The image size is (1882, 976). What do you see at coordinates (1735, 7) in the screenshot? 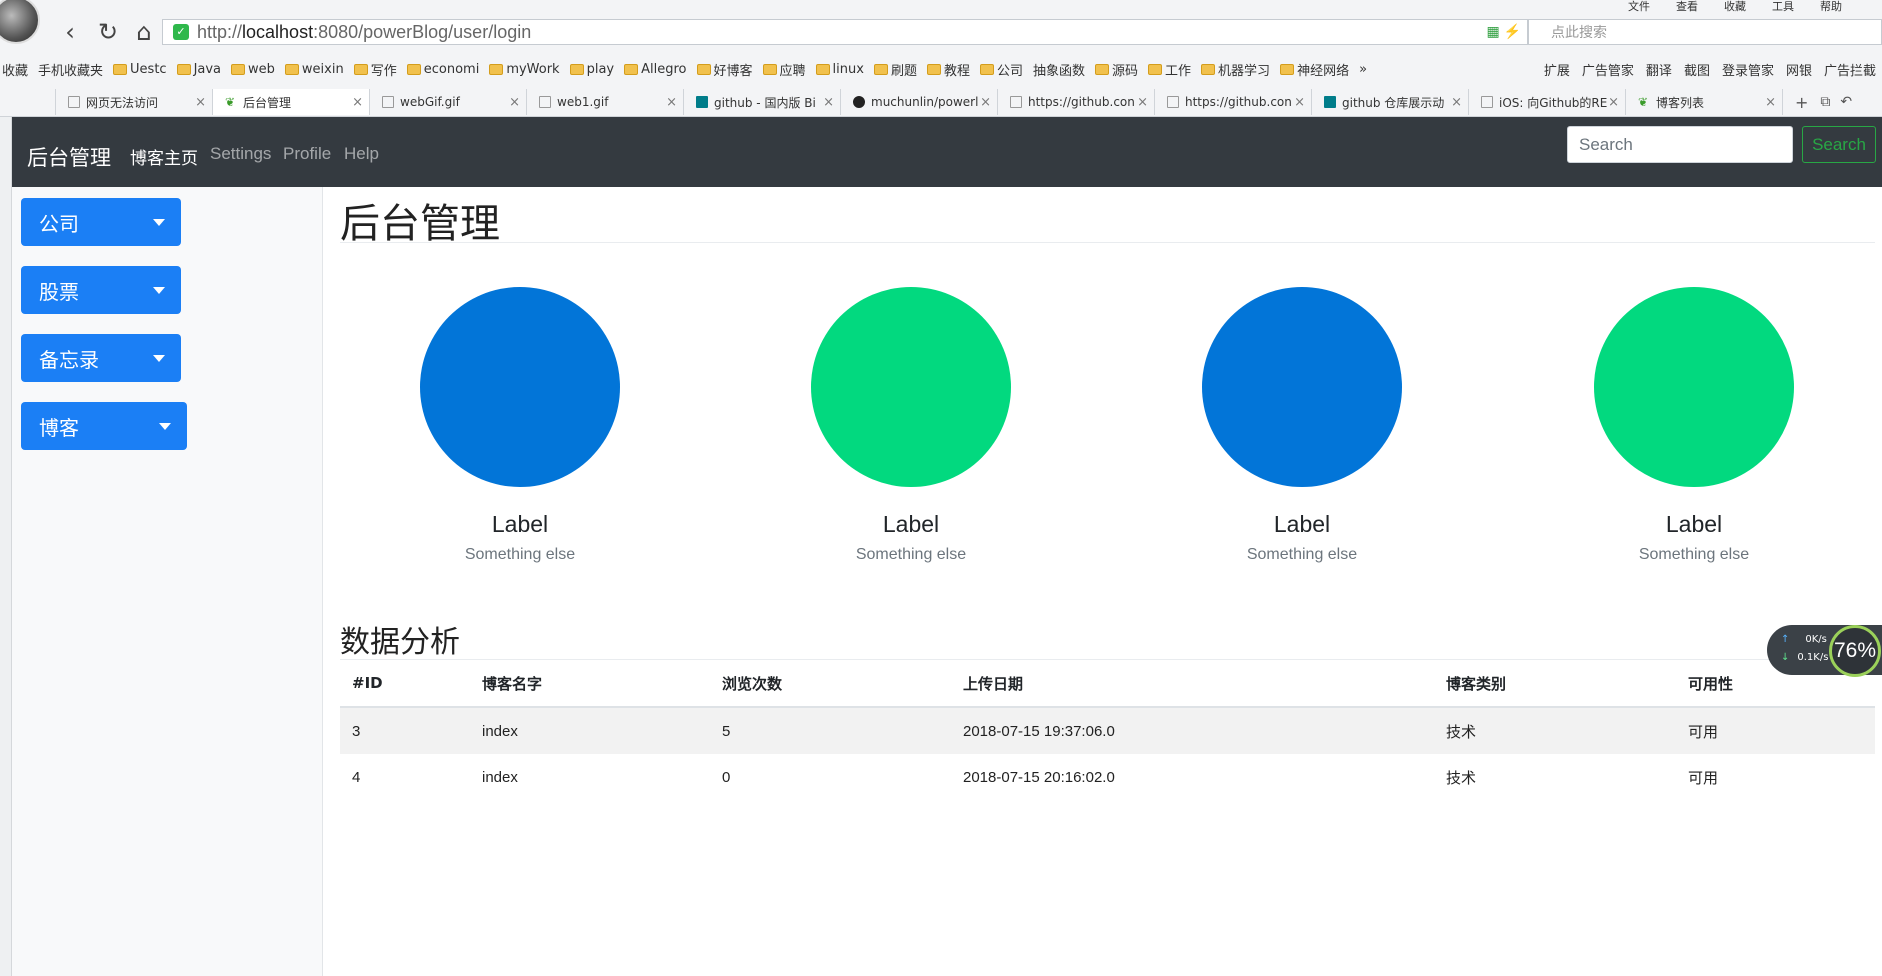
I see `menu-favorites: 收藏` at bounding box center [1735, 7].